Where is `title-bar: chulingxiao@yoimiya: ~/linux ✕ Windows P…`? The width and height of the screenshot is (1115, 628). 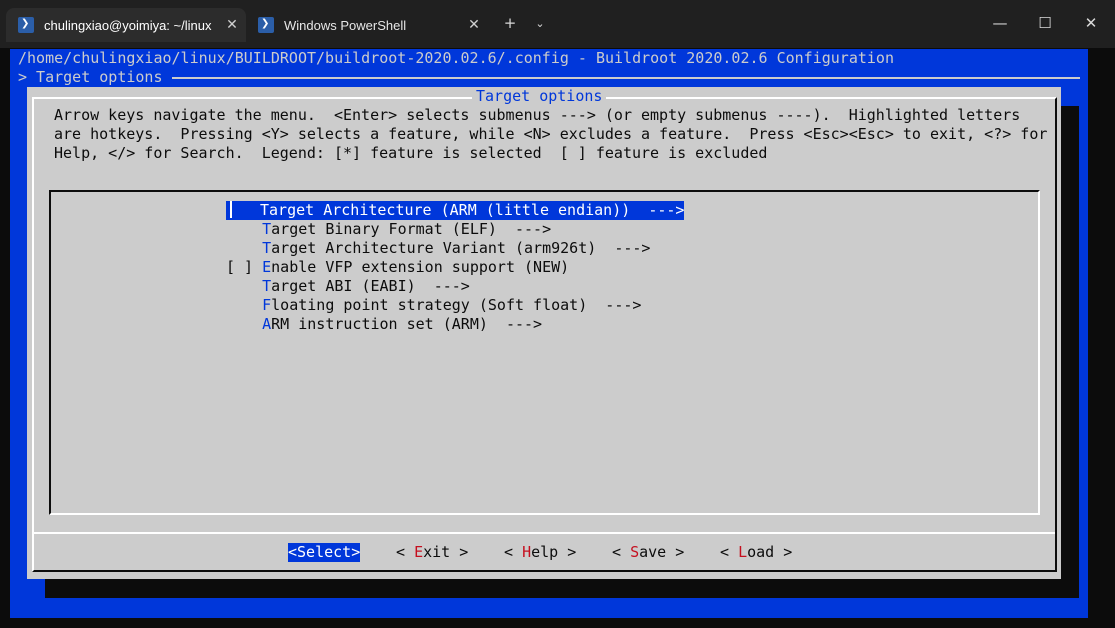 title-bar: chulingxiao@yoimiya: ~/linux ✕ Windows P… is located at coordinates (557, 24).